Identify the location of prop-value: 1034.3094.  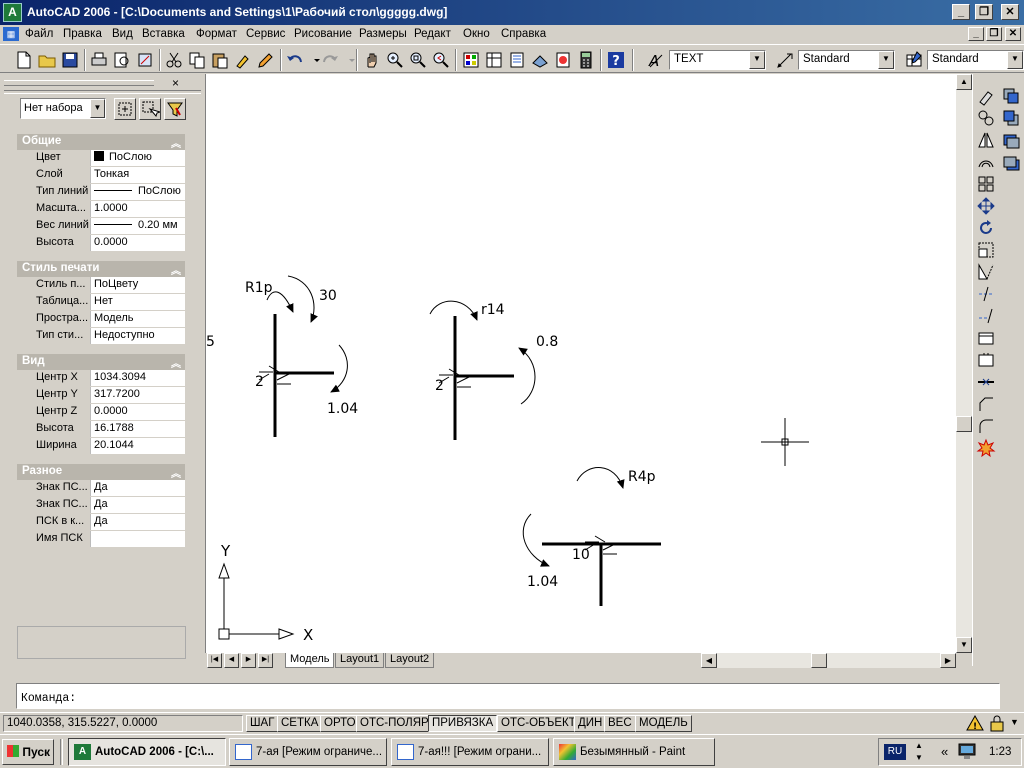
(138, 378).